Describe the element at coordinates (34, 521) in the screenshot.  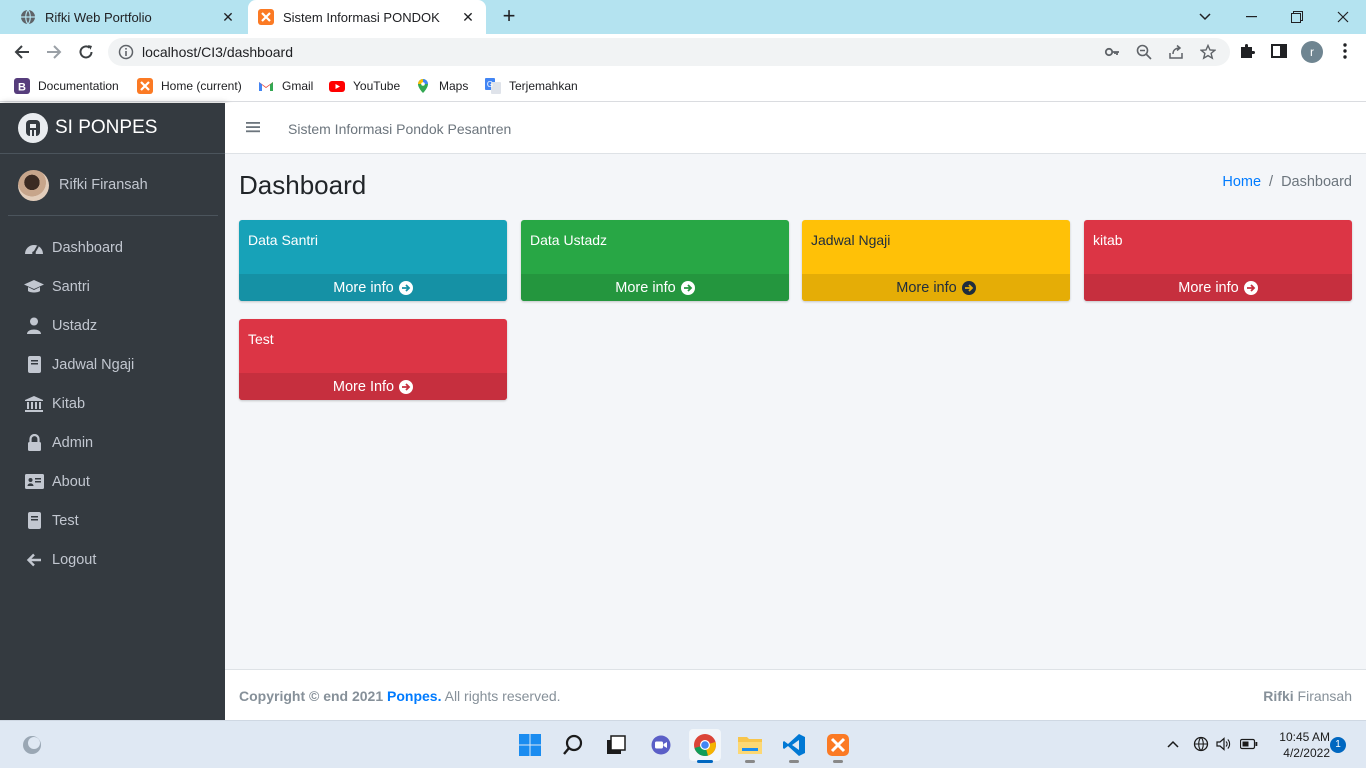
I see `book-icon` at that location.